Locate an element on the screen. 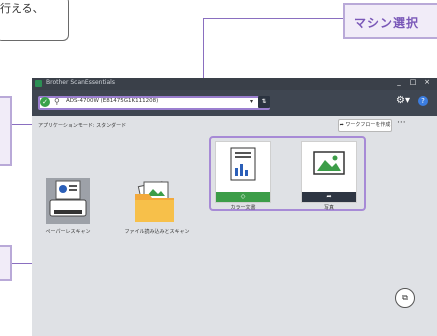  photo-bar: ➦ is located at coordinates (329, 197).